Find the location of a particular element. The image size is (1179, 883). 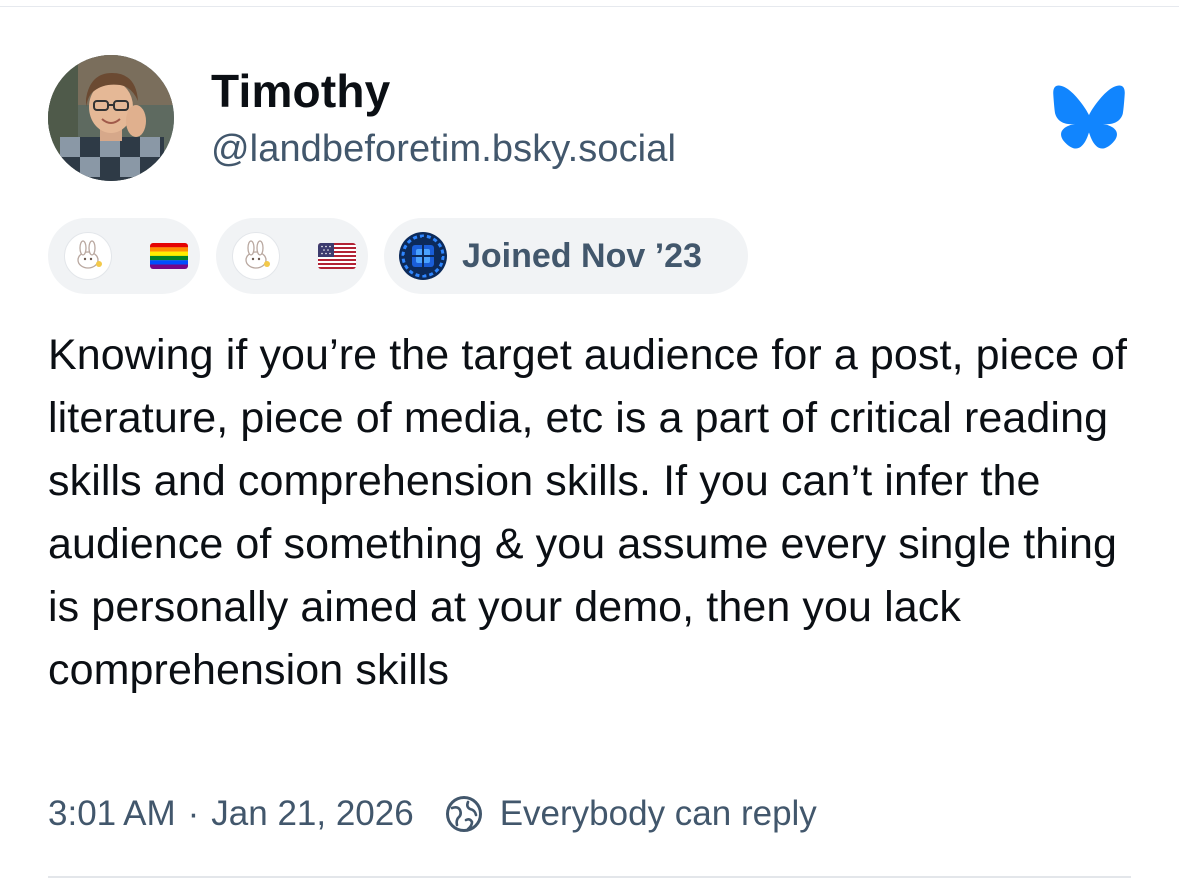

post-date: Jan 21, 2026 is located at coordinates (312, 814).